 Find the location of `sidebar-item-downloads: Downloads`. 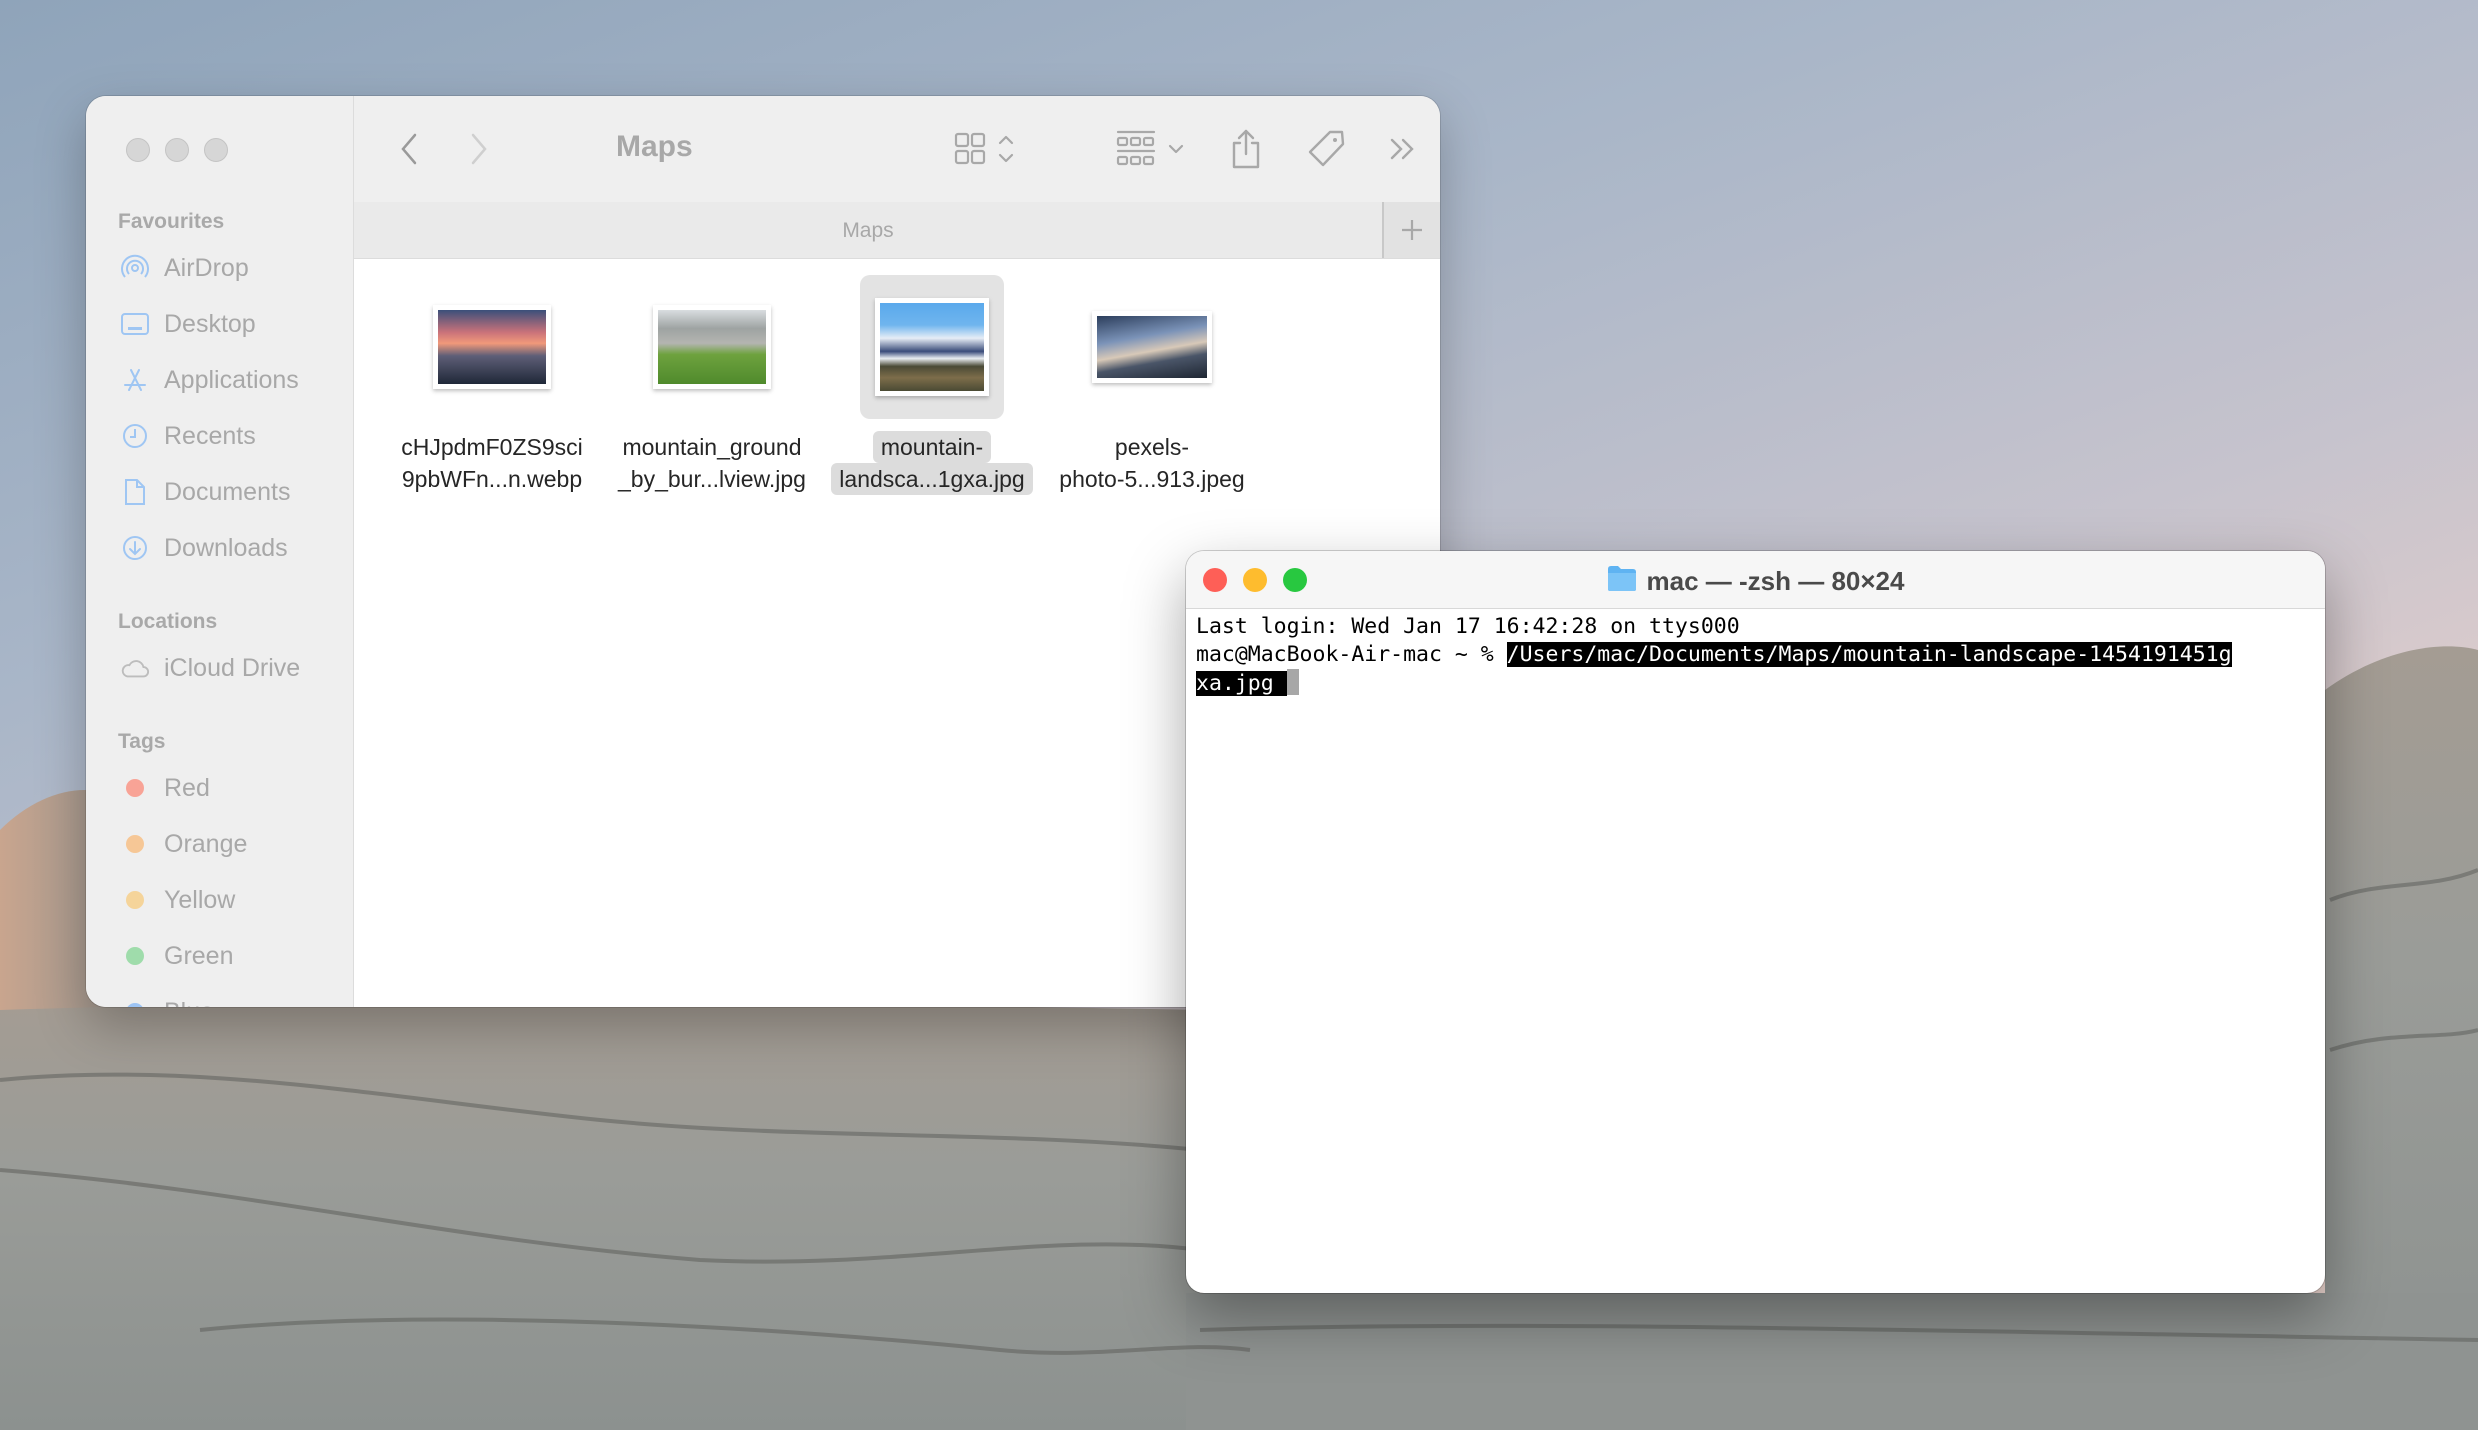

sidebar-item-downloads: Downloads is located at coordinates (204, 548).